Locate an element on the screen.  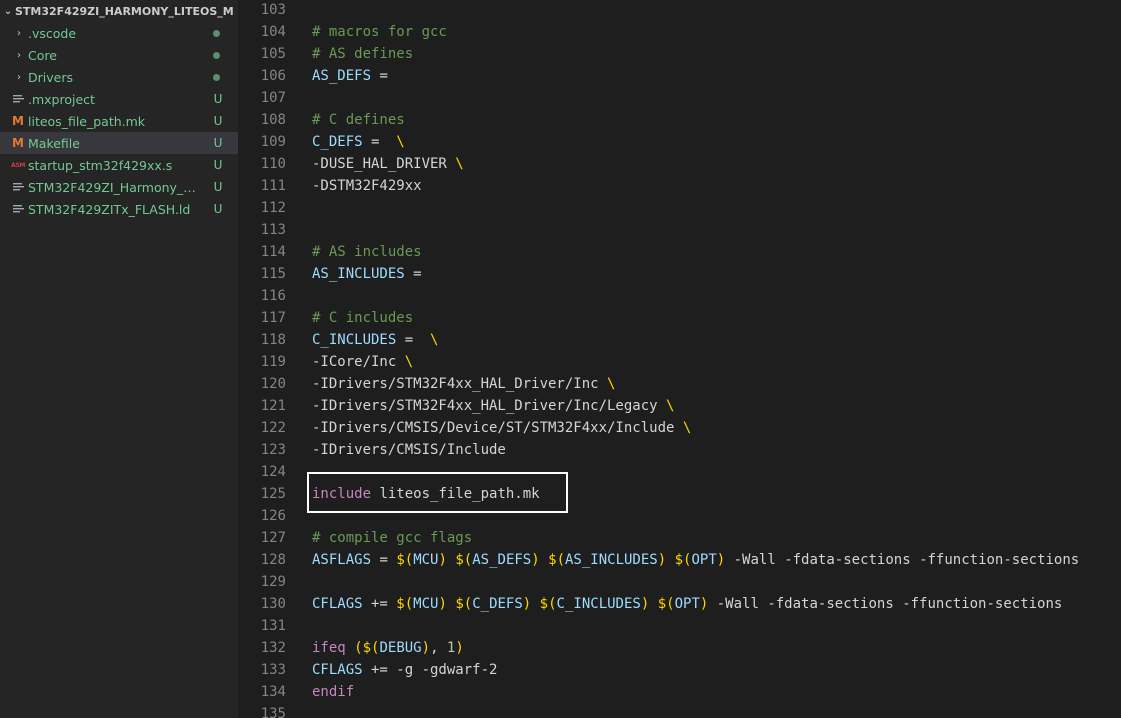
code-text: # AS includes is located at coordinates (367, 252).